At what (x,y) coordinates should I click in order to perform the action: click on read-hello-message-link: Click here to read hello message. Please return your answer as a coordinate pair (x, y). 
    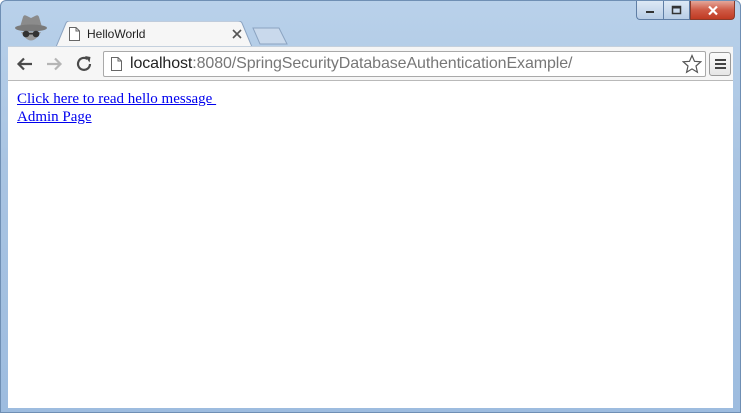
    Looking at the image, I should click on (116, 99).